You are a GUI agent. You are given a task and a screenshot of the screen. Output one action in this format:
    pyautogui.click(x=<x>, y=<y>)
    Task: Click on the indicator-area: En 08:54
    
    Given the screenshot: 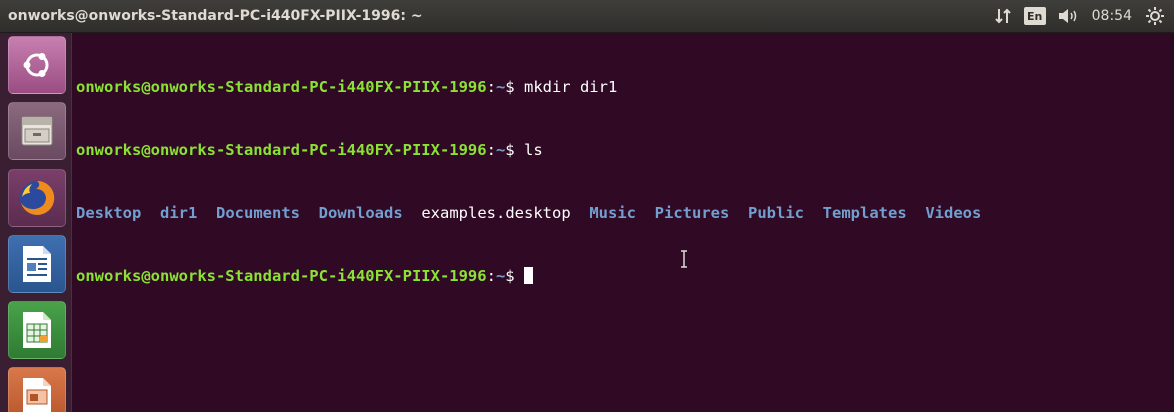 What is the action you would take?
    pyautogui.click(x=1078, y=16)
    